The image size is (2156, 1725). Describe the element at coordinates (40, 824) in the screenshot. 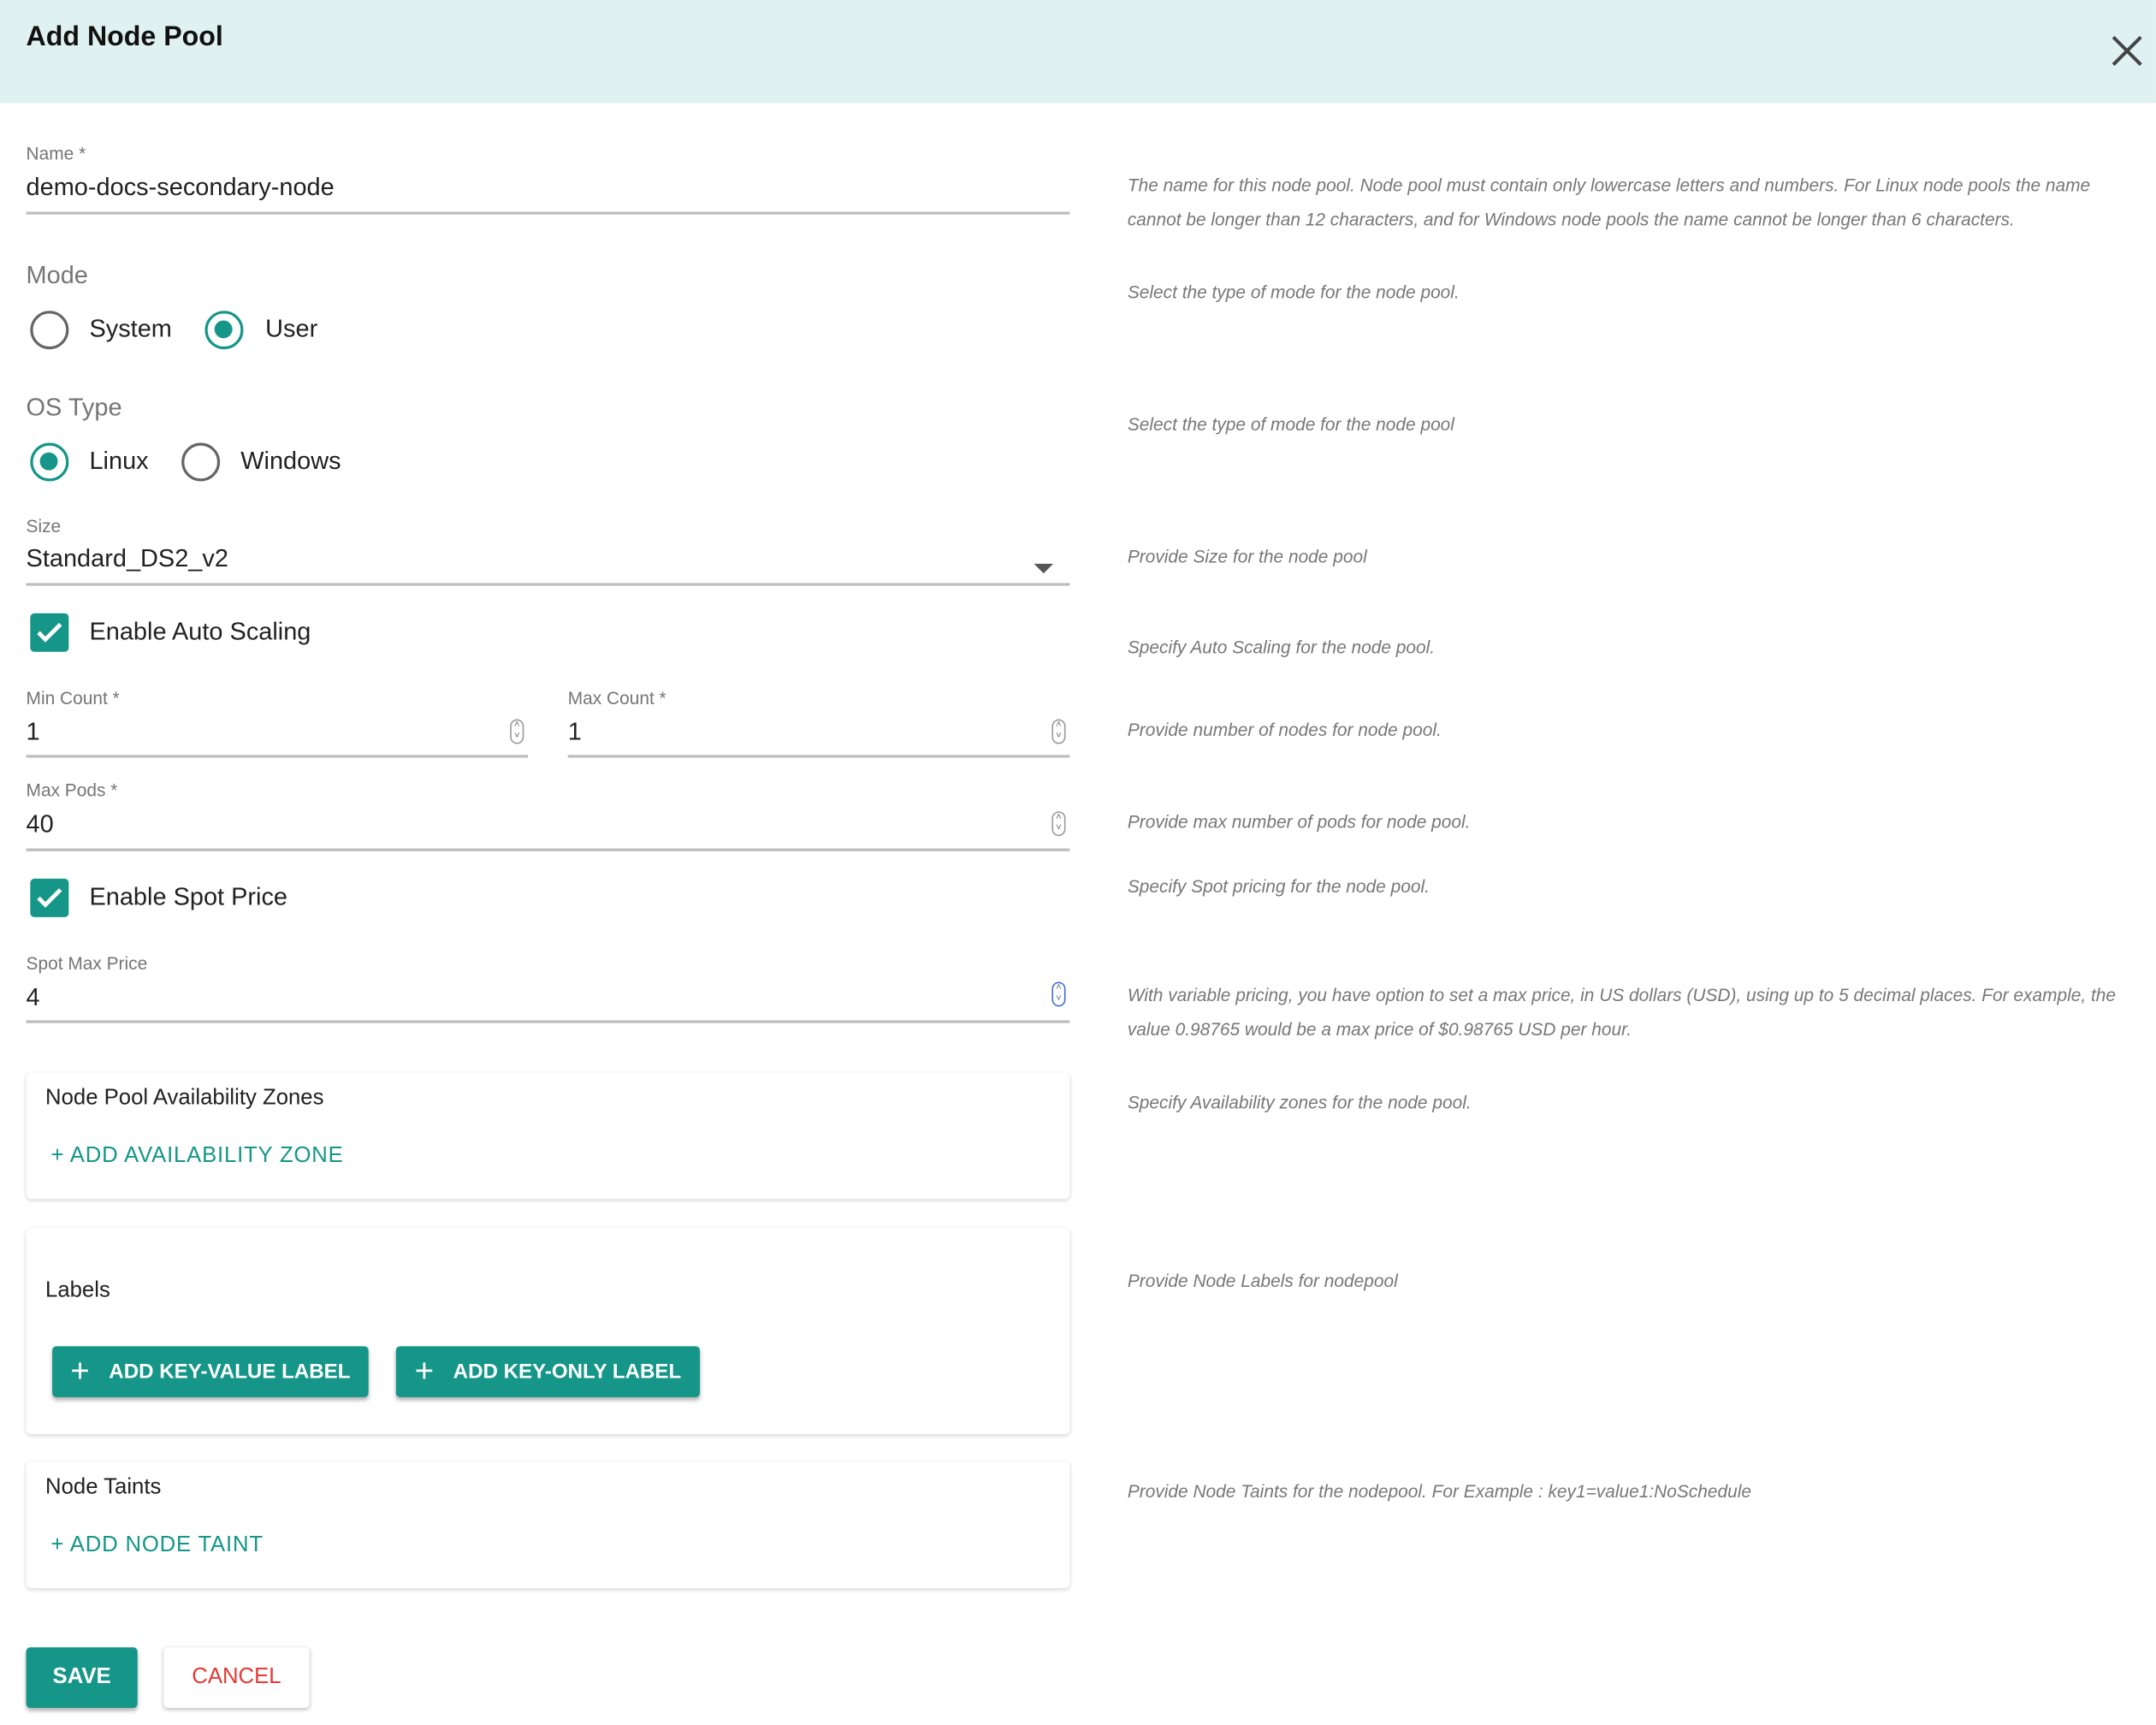

I see `max-pods-input: 40` at that location.